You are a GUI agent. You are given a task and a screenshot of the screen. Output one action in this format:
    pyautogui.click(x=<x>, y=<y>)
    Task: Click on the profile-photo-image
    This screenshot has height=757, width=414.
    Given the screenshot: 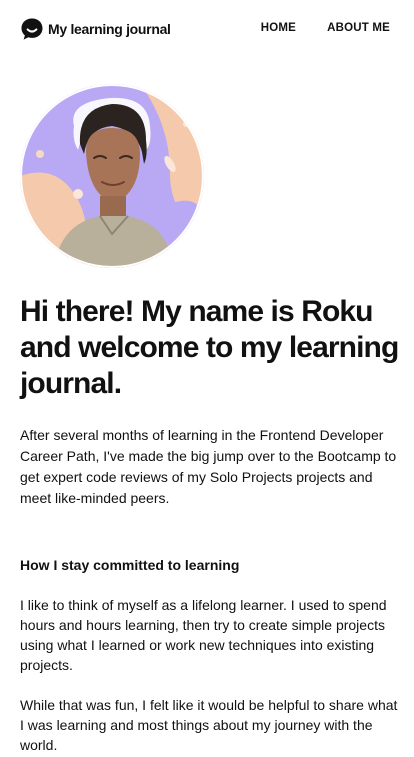 What is the action you would take?
    pyautogui.click(x=112, y=176)
    